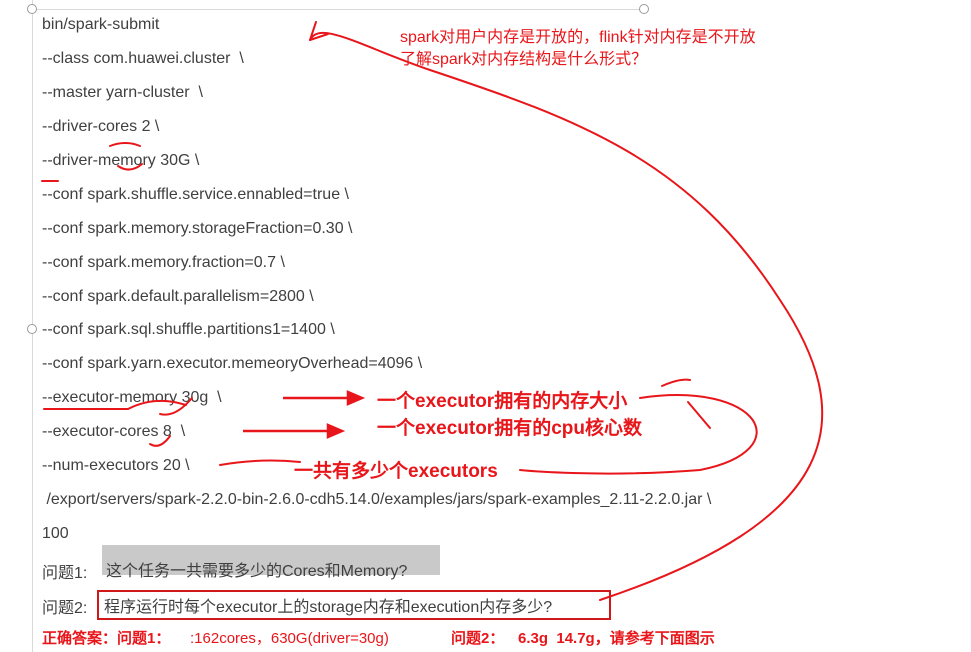 The width and height of the screenshot is (971, 652). Describe the element at coordinates (130, 167) in the screenshot. I see `underline-driver-memory` at that location.